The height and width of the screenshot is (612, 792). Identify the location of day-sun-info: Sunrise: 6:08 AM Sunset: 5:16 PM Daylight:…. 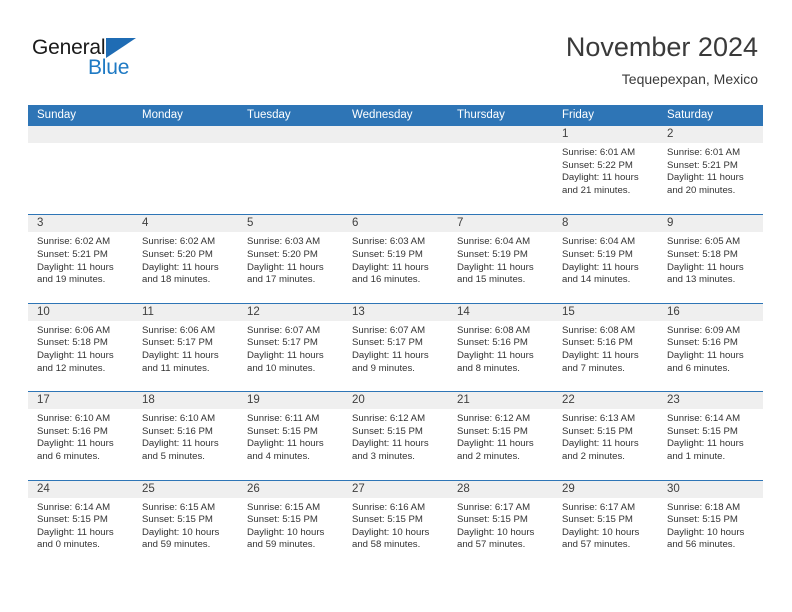
(500, 348).